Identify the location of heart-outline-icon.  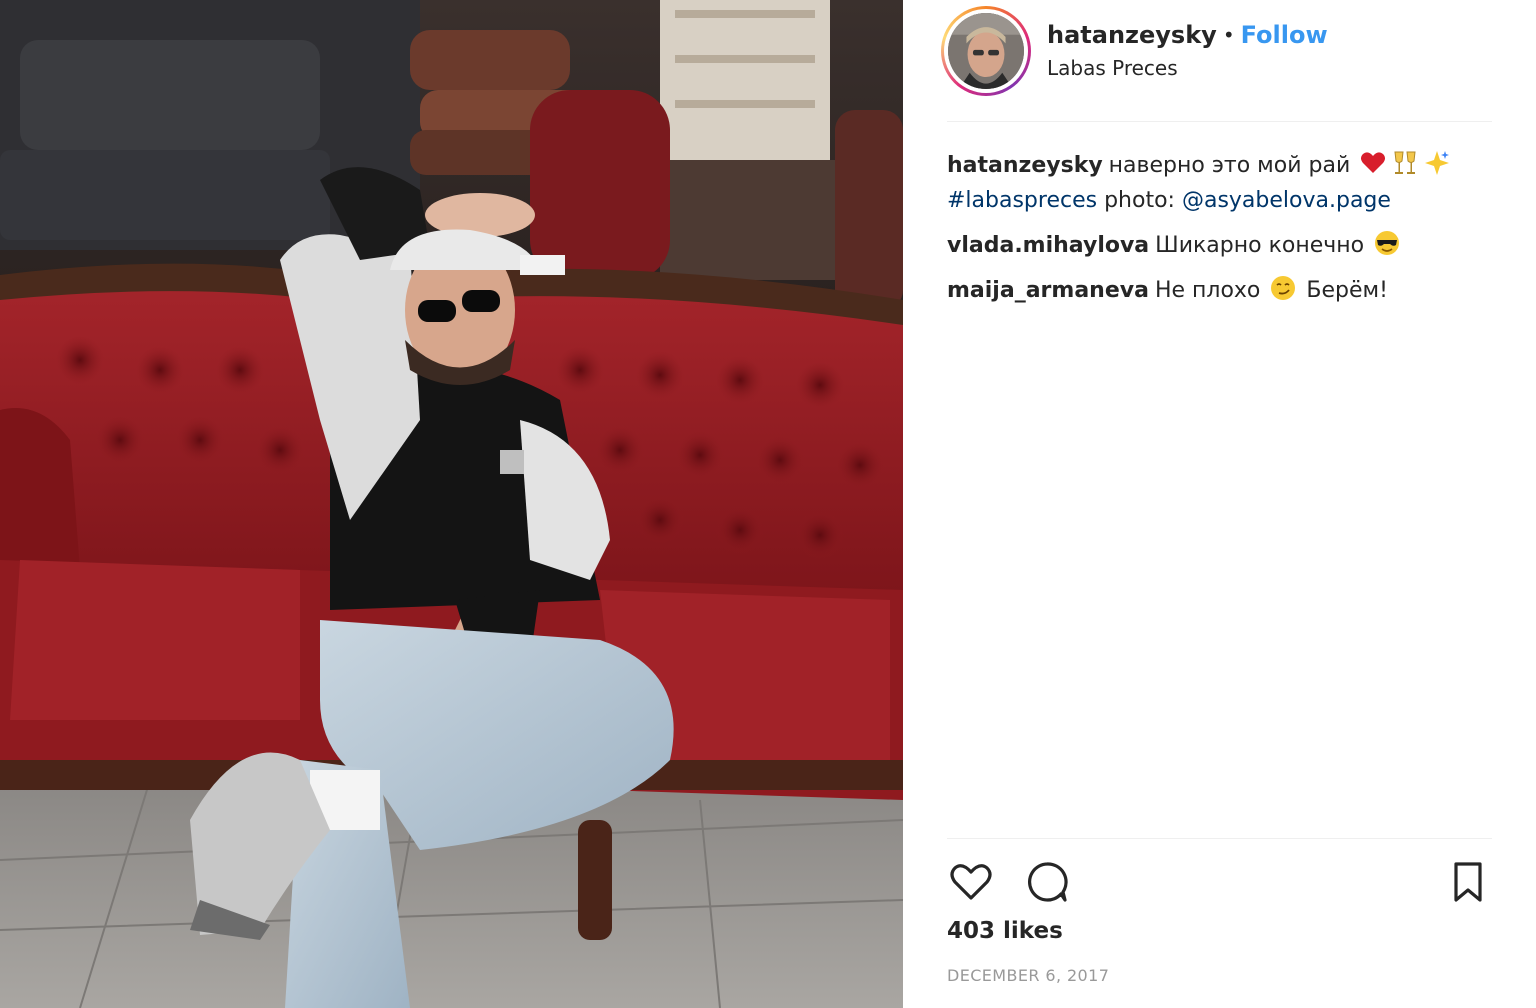
(971, 882).